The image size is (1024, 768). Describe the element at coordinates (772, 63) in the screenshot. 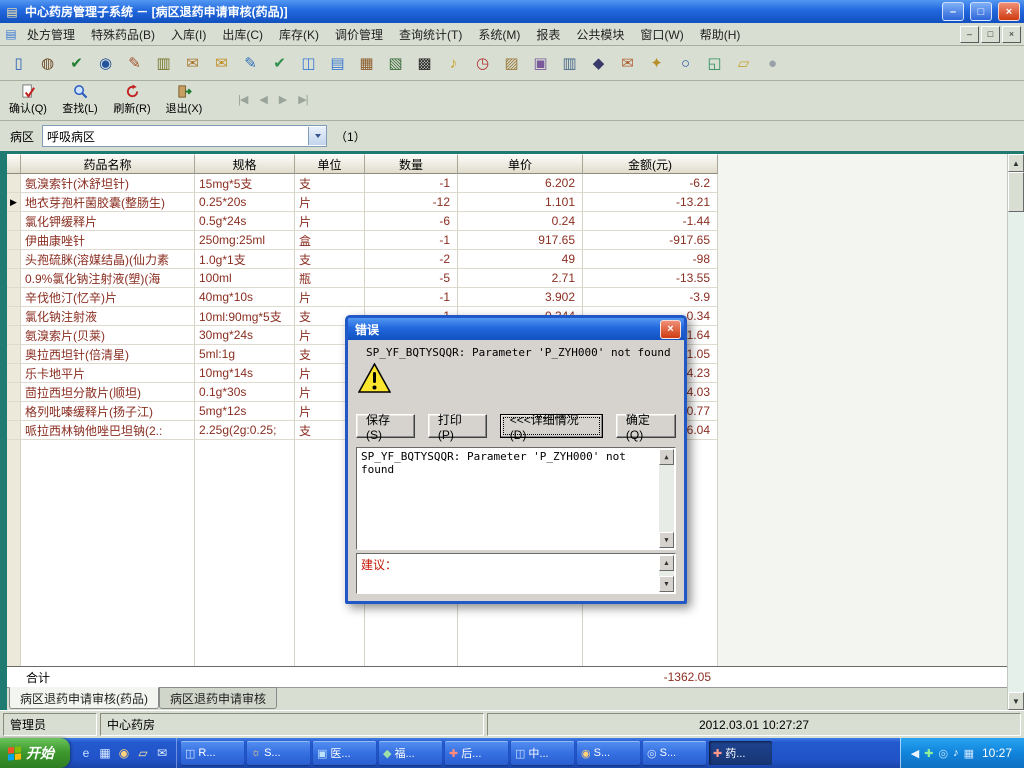

I see `globe-icon: ●` at that location.